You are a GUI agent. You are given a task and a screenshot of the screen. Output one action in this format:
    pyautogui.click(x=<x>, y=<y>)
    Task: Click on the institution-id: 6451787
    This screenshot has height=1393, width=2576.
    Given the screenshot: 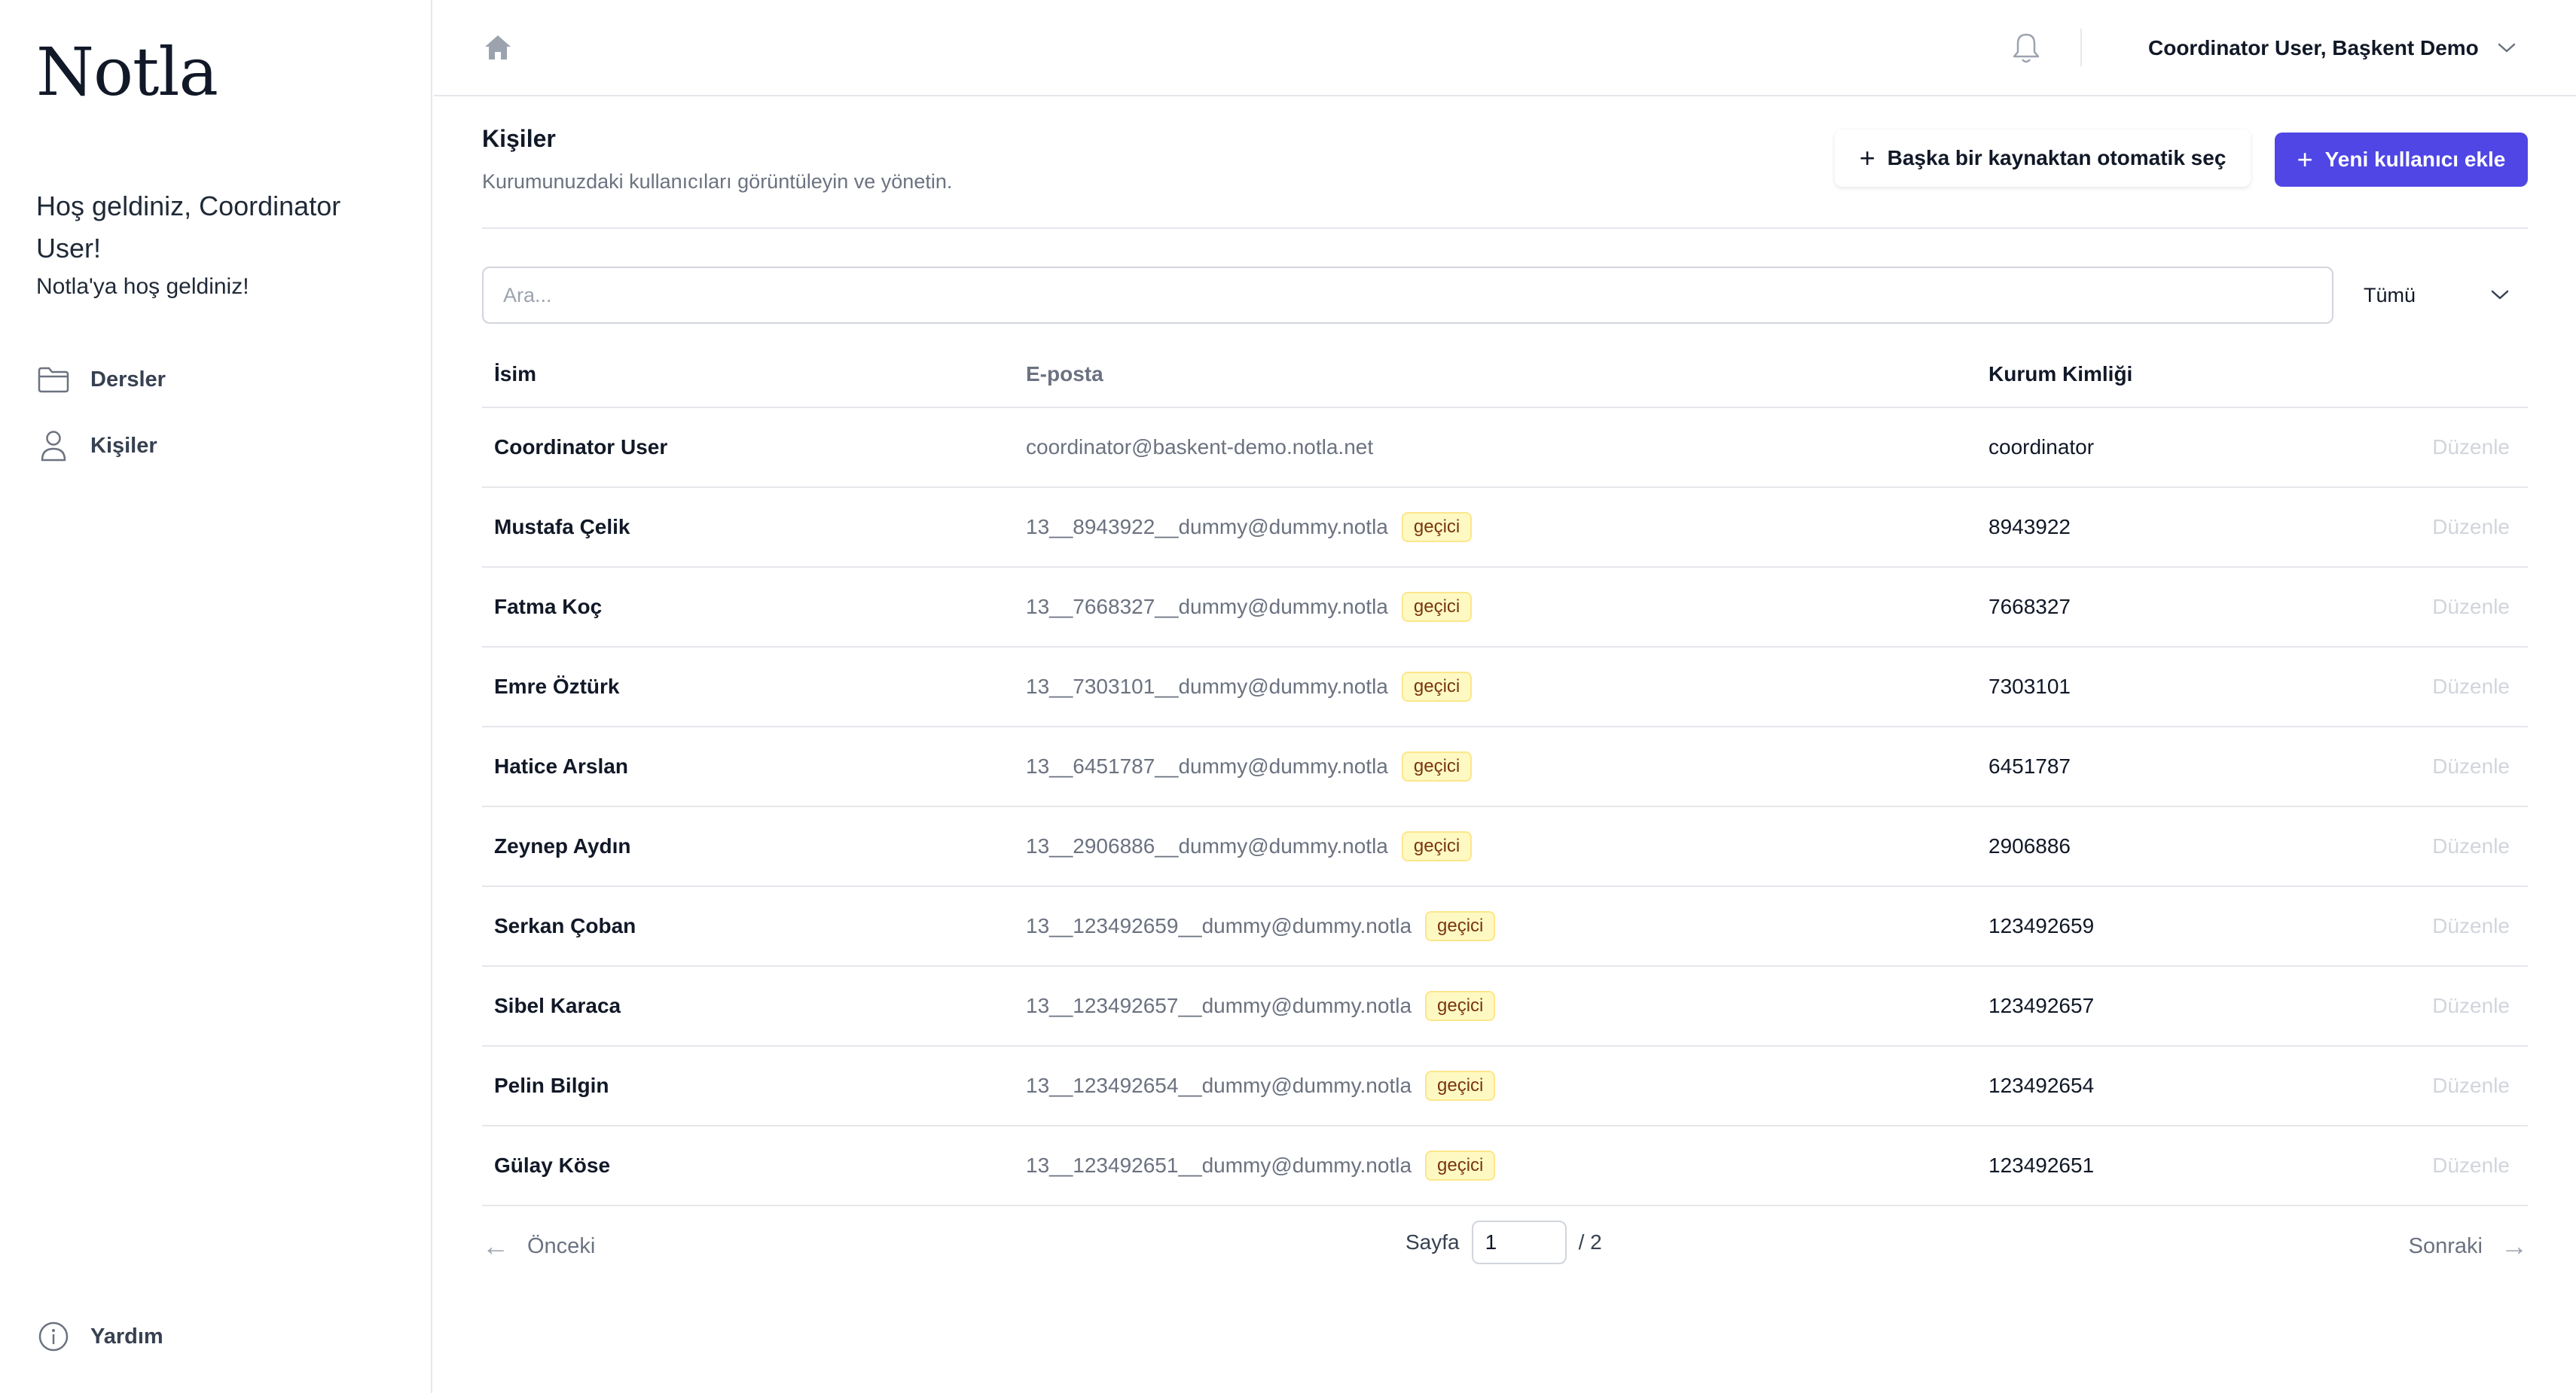 What is the action you would take?
    pyautogui.click(x=2030, y=766)
    